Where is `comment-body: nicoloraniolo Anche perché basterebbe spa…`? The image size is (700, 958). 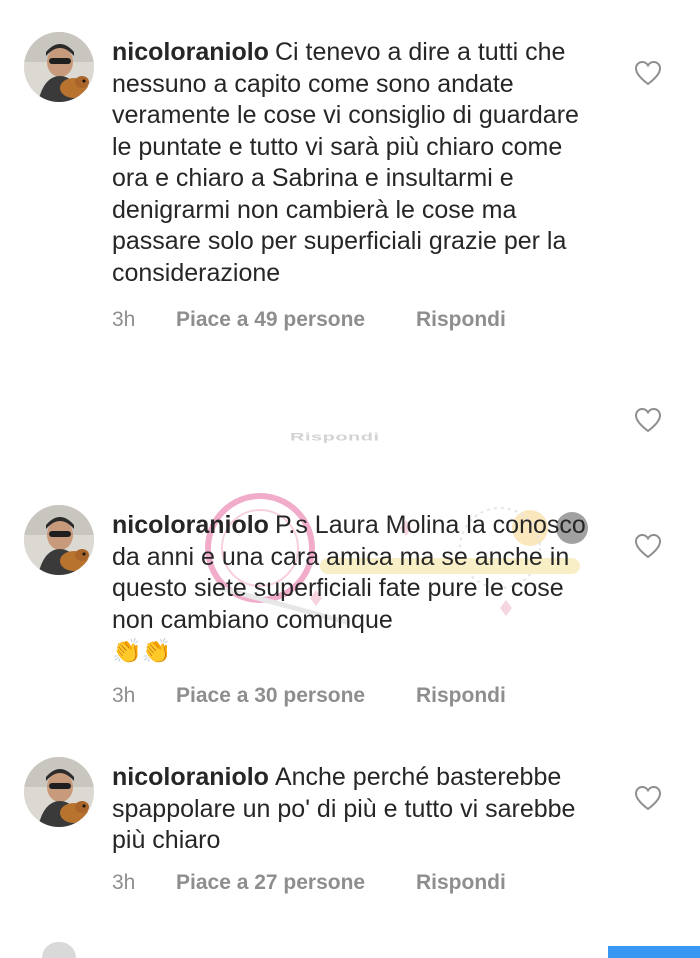
comment-body: nicoloraniolo Anche perché basterebbe spa… is located at coordinates (357, 809).